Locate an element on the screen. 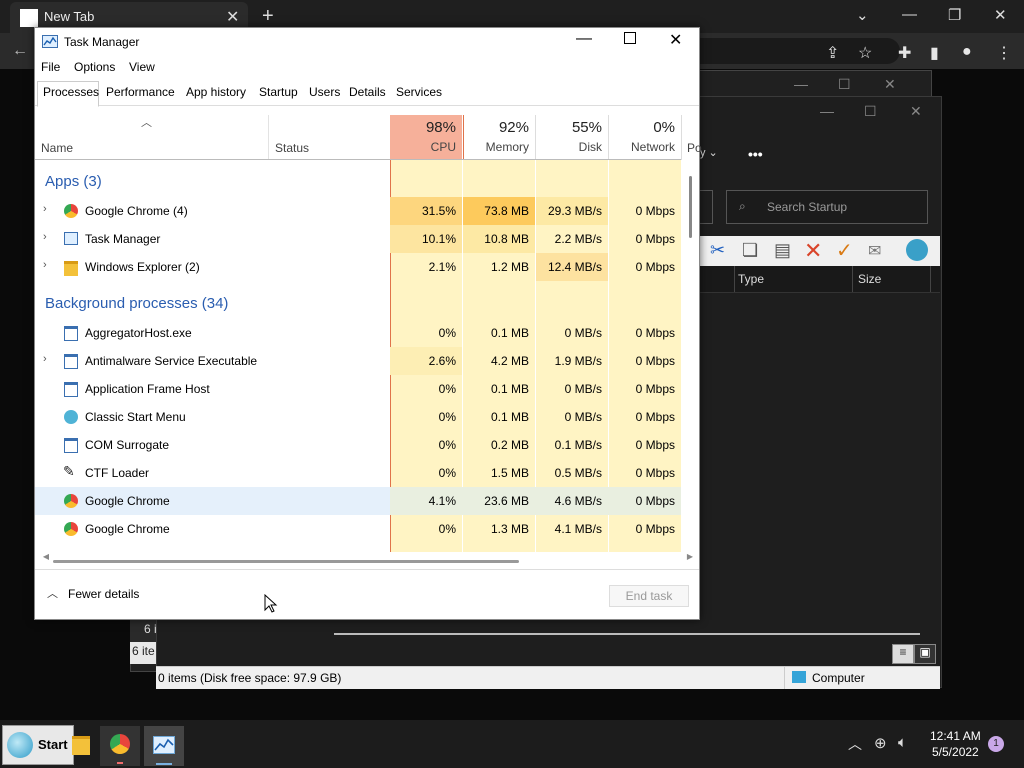 The height and width of the screenshot is (768, 1024). paste-icon: ▤ is located at coordinates (782, 250).